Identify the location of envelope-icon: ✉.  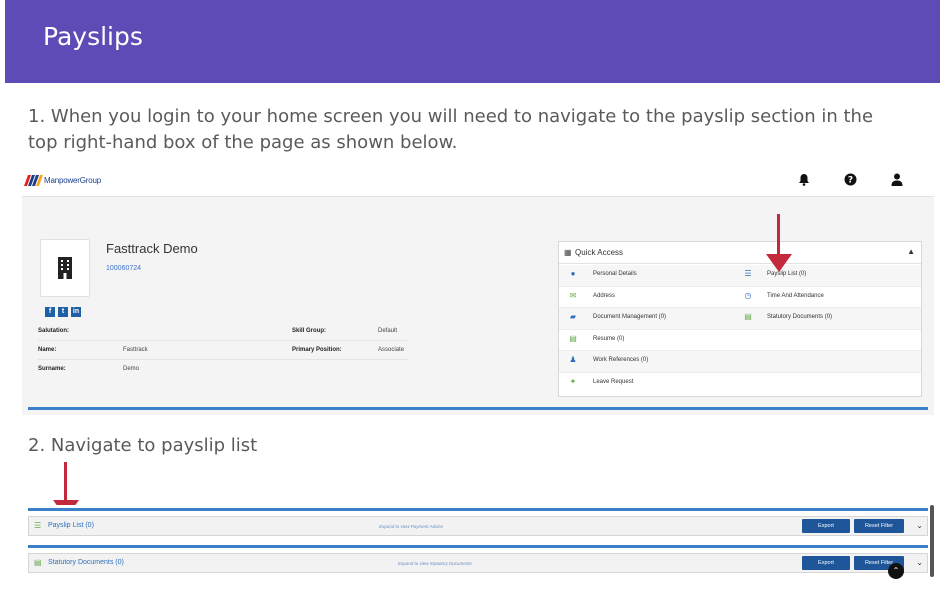
(573, 295).